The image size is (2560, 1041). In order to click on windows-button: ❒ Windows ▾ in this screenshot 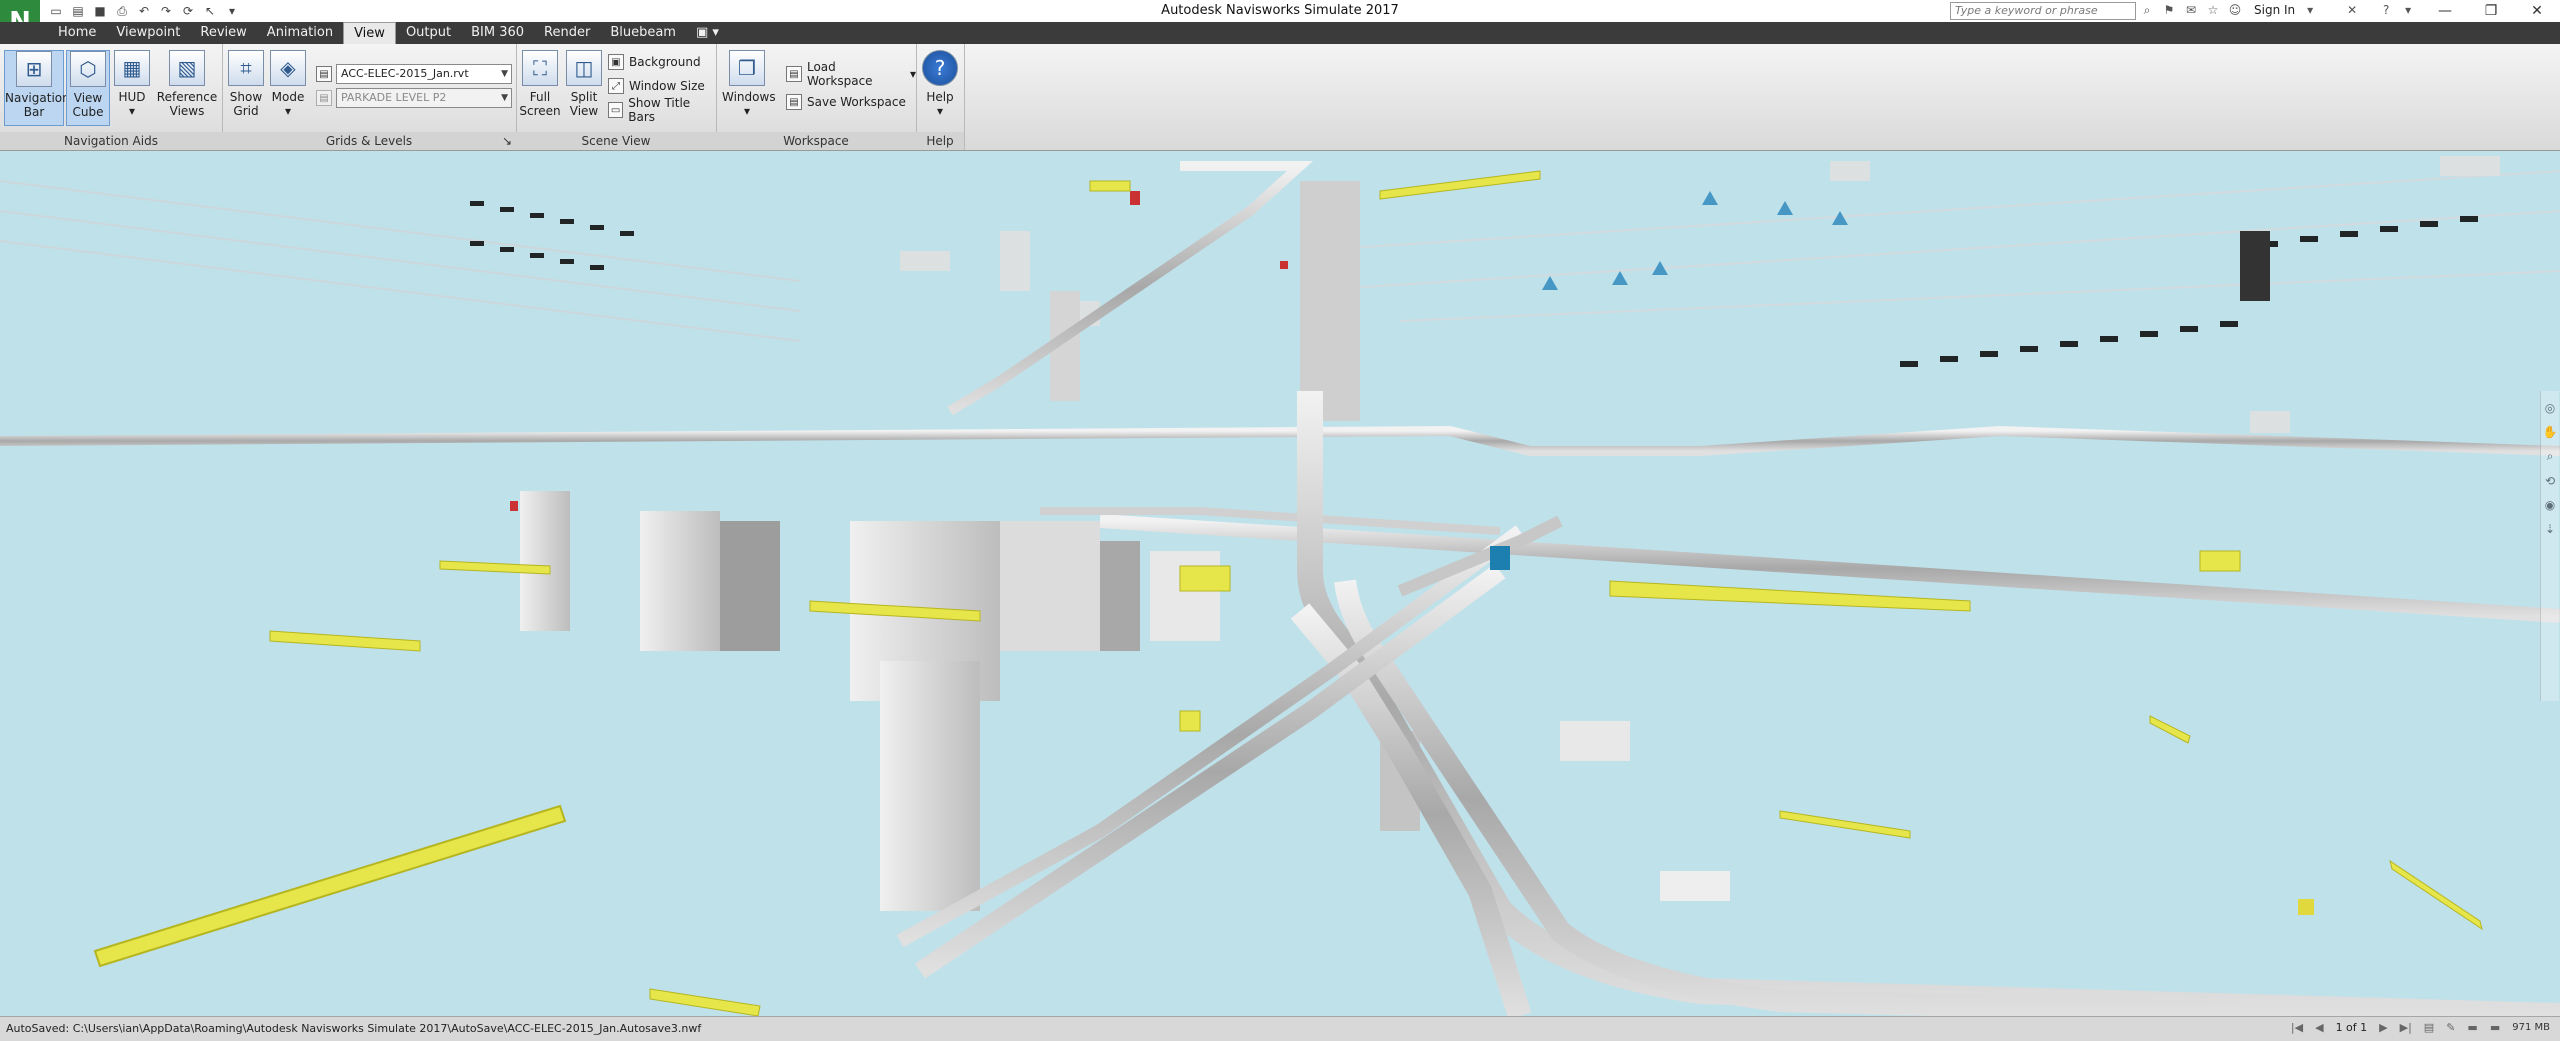, I will do `click(749, 84)`.